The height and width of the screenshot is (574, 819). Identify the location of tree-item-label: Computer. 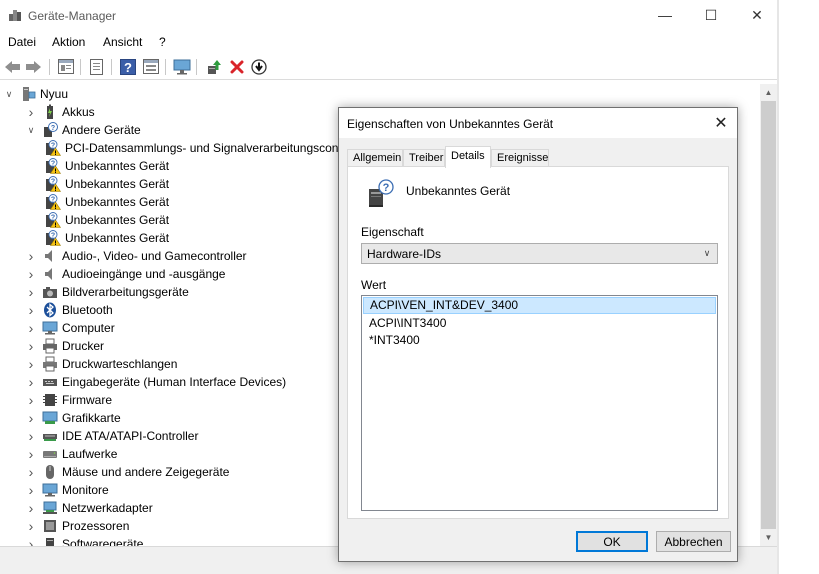
(88, 328).